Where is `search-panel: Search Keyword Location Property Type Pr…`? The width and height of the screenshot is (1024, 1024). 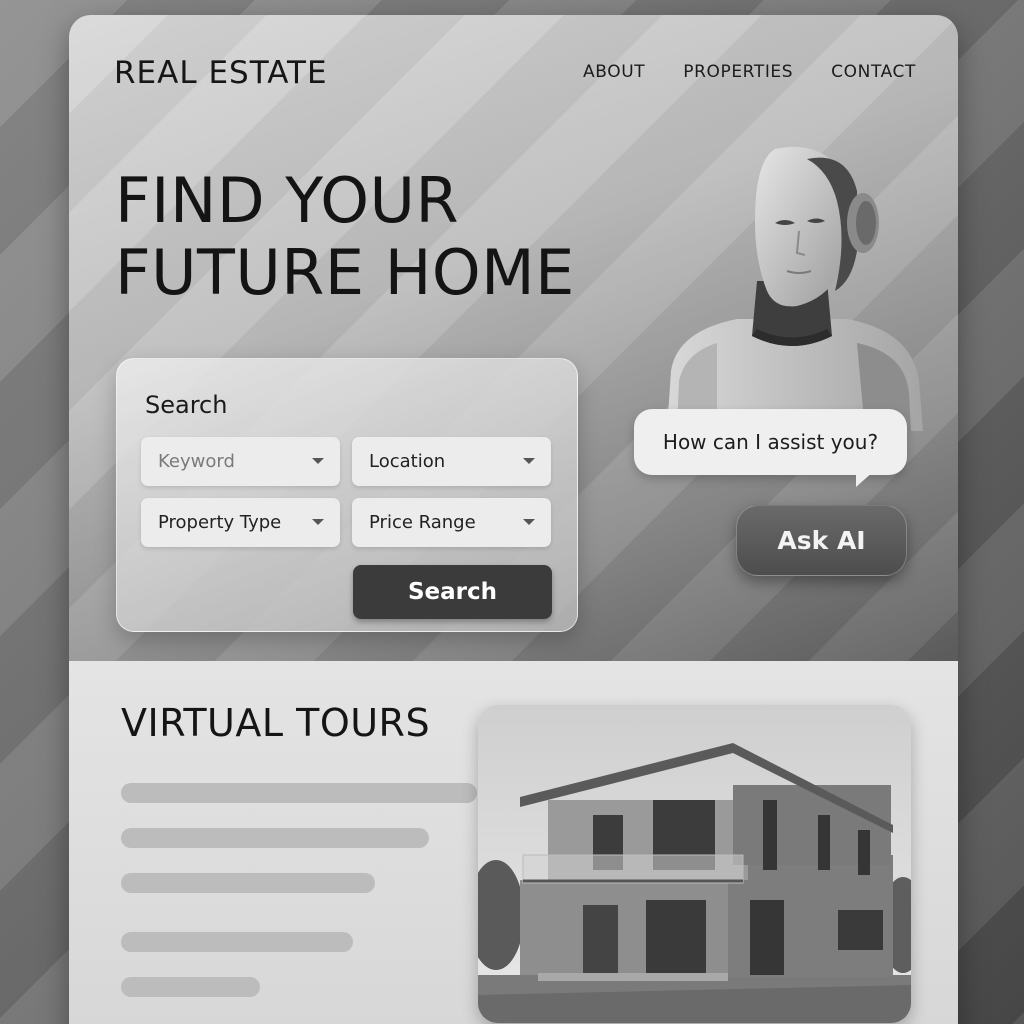
search-panel: Search Keyword Location Property Type Pr… is located at coordinates (347, 495).